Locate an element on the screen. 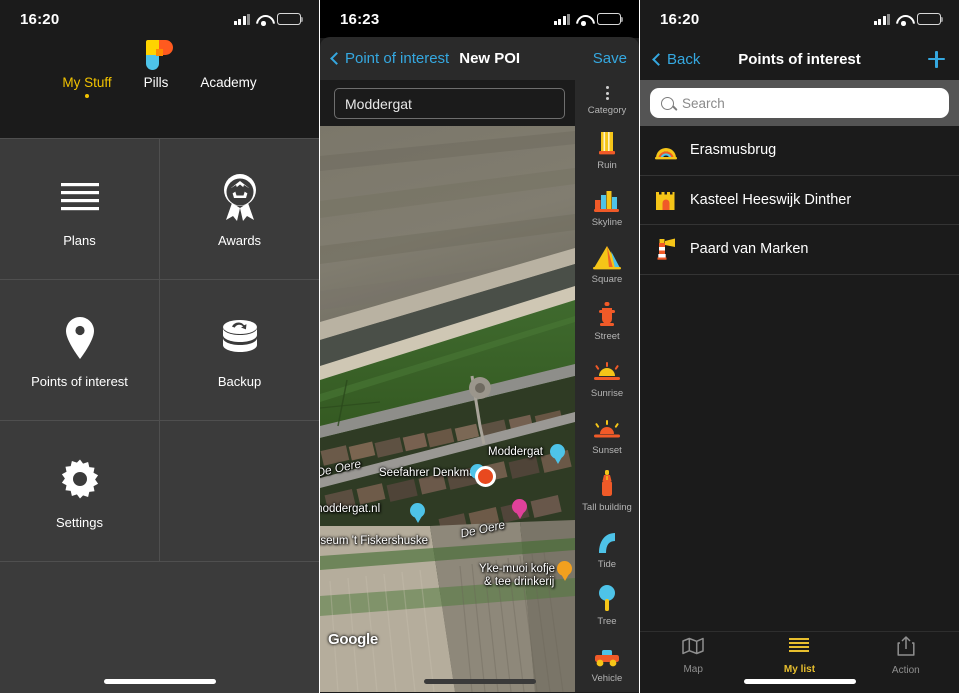 Image resolution: width=960 pixels, height=693 pixels. name-field-wrap: Moddergat is located at coordinates (447, 103).